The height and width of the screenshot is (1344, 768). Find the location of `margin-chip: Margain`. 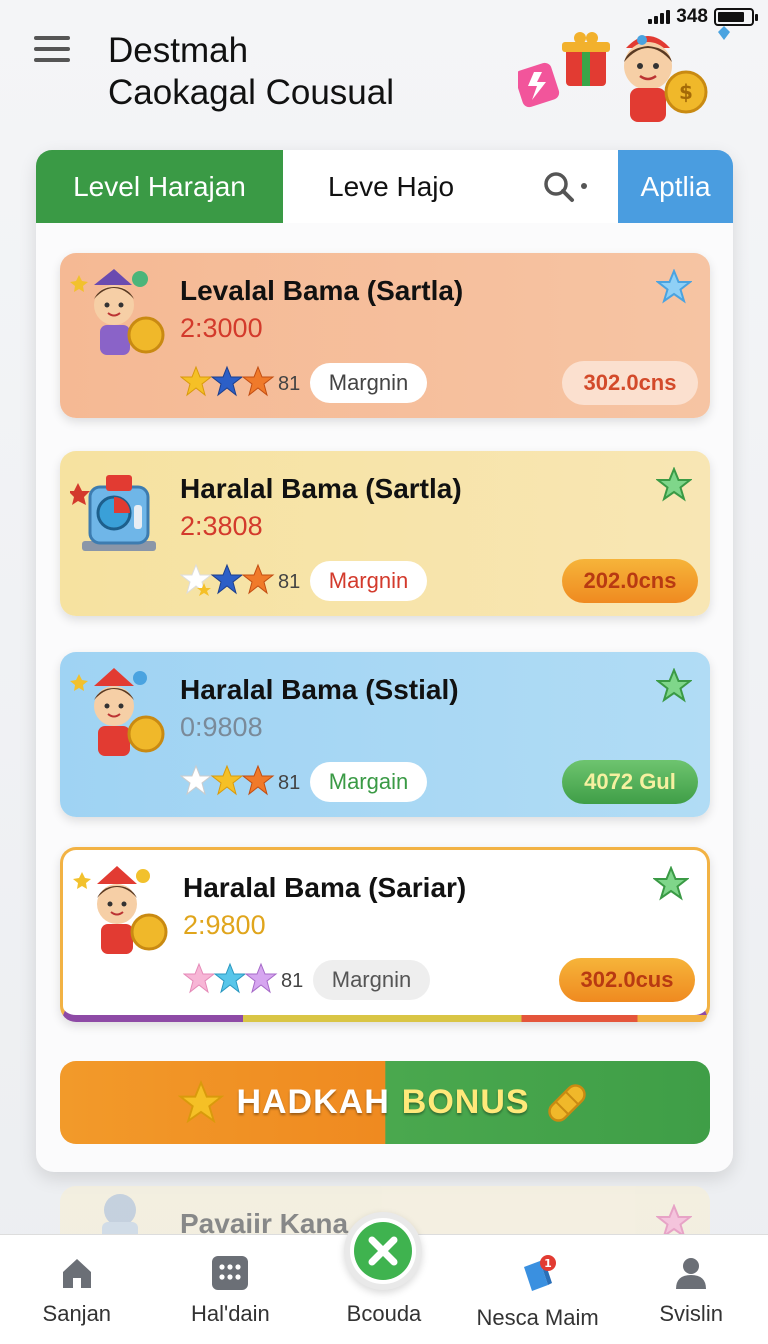

margin-chip: Margain is located at coordinates (368, 782).